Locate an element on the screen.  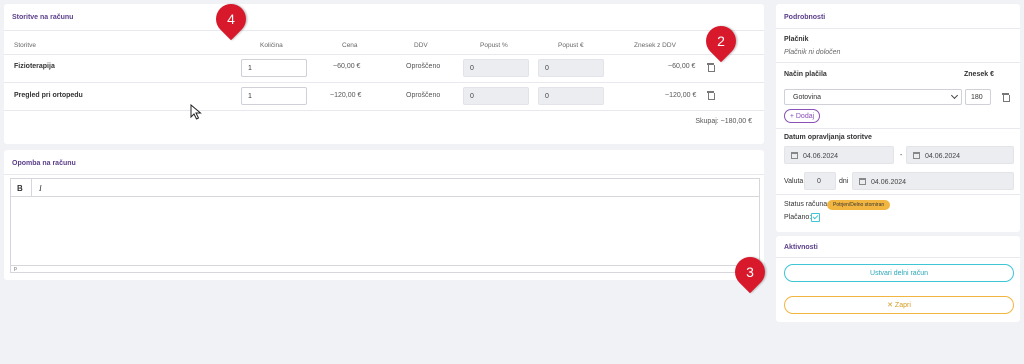
valuta-days-input: 0 is located at coordinates (820, 181).